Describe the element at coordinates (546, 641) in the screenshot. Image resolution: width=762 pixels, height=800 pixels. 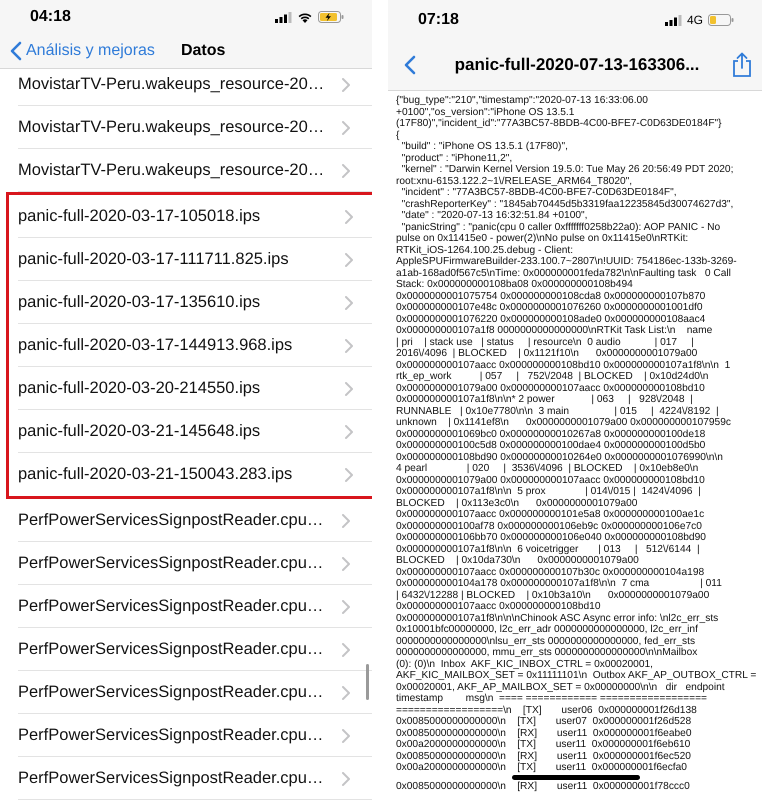
I see `log-line: 0000000000000000\nlsu_err_sts 0000000000000000, fed_err_sts` at that location.